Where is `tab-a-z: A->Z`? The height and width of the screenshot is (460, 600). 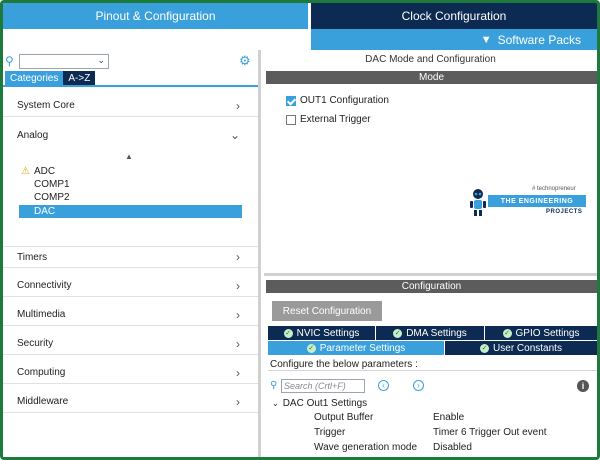
tab-a-z: A->Z is located at coordinates (79, 78).